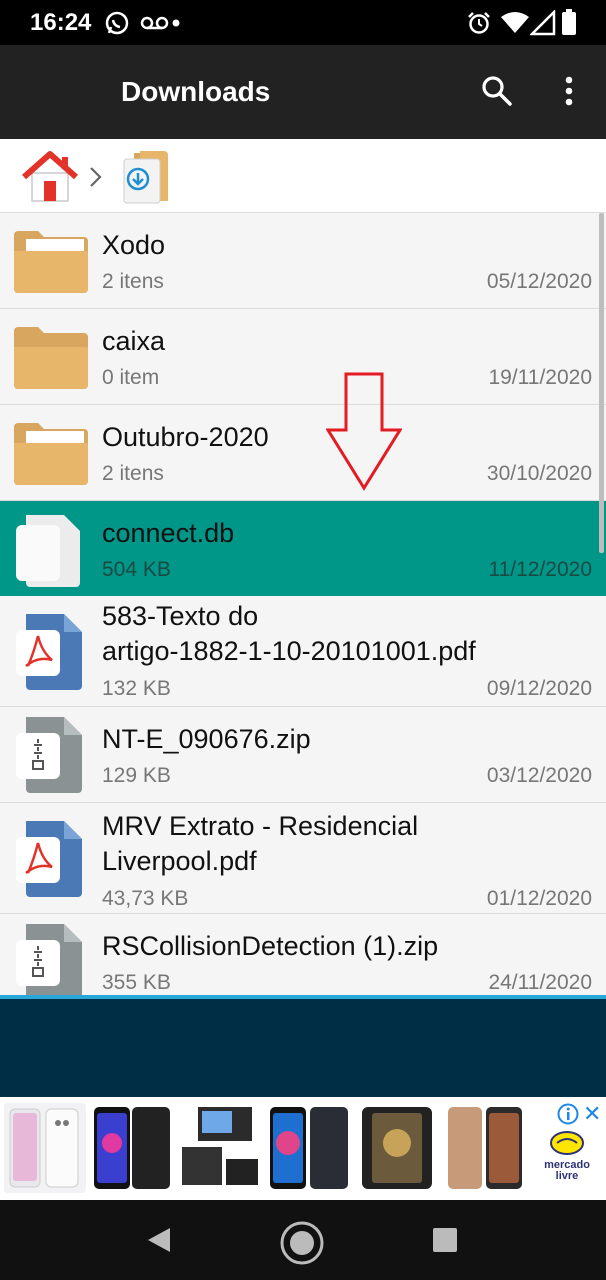  What do you see at coordinates (540, 377) in the screenshot?
I see `file-date: 19/11/2020` at bounding box center [540, 377].